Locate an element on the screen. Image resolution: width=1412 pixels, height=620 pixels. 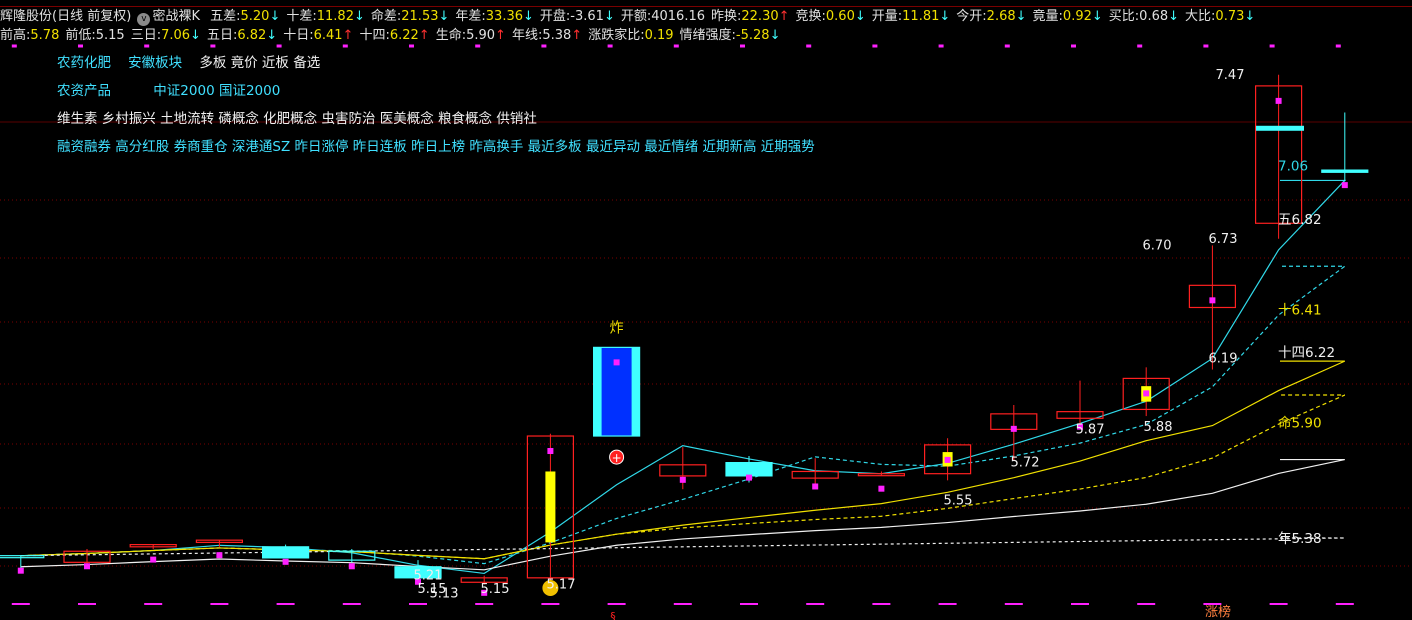
price-annotation: 5.72 is located at coordinates (1025, 463).